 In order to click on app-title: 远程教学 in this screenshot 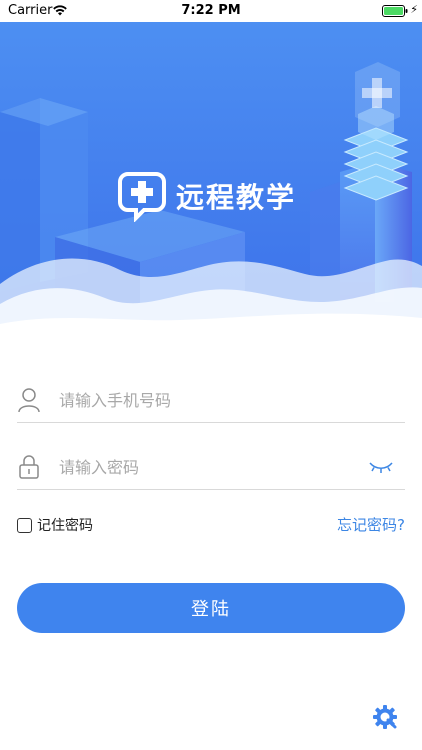, I will do `click(236, 197)`.